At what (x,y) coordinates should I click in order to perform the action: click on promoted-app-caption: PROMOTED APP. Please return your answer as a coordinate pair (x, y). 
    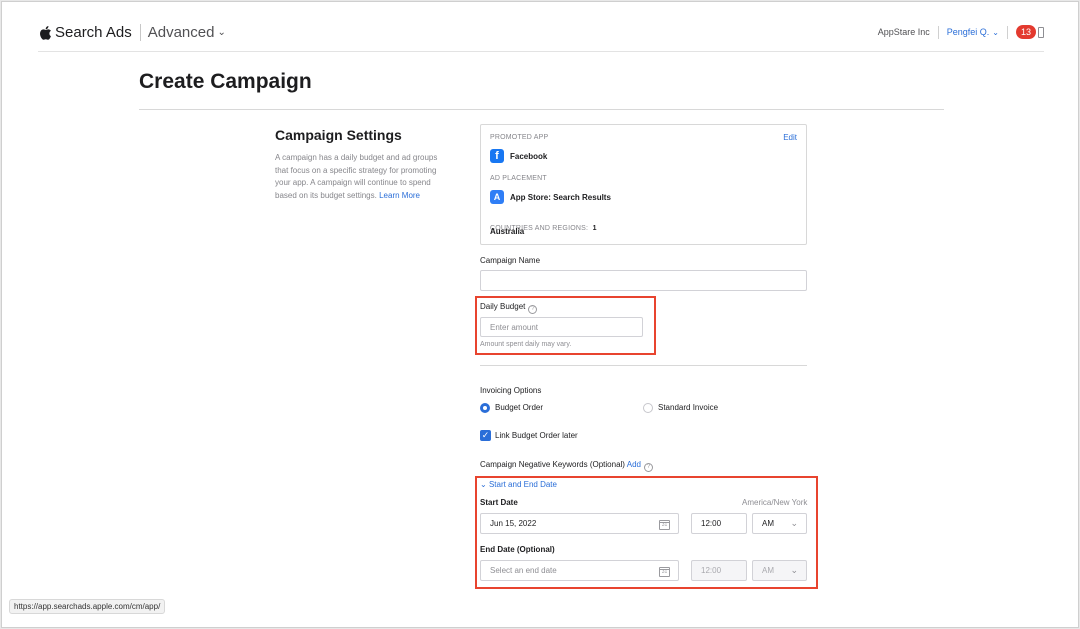
    Looking at the image, I should click on (519, 137).